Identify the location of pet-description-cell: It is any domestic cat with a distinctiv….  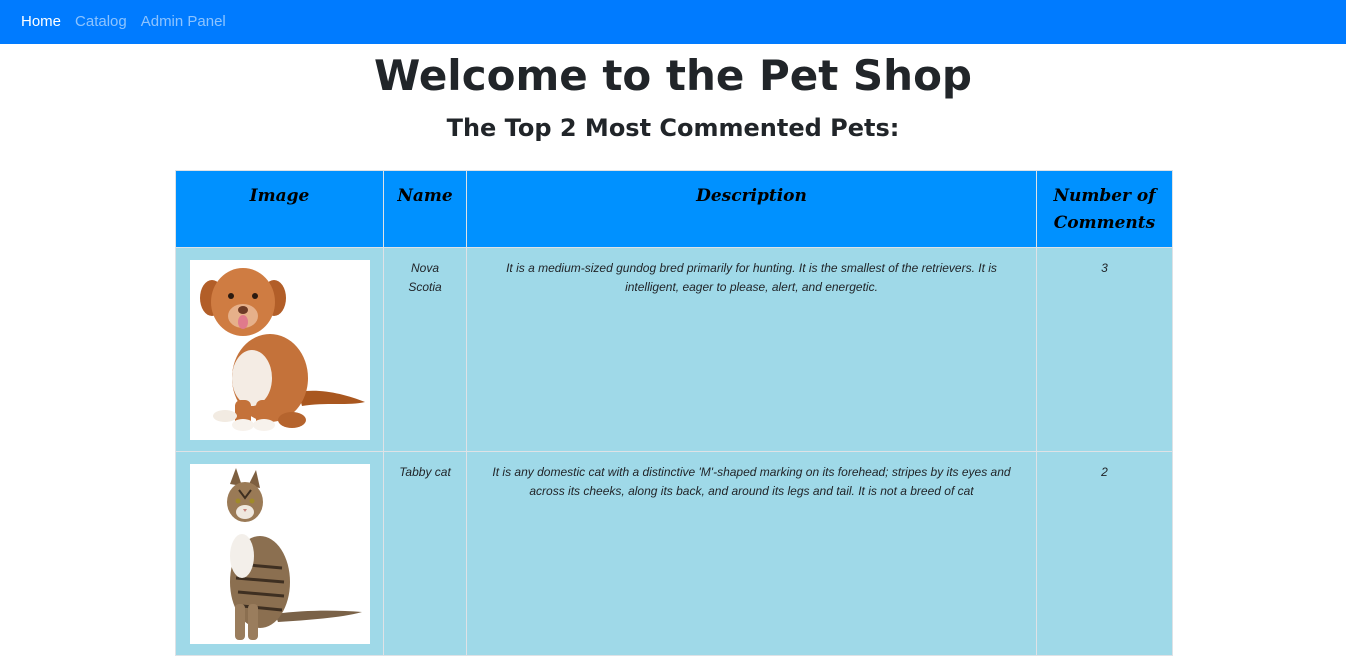
(751, 553).